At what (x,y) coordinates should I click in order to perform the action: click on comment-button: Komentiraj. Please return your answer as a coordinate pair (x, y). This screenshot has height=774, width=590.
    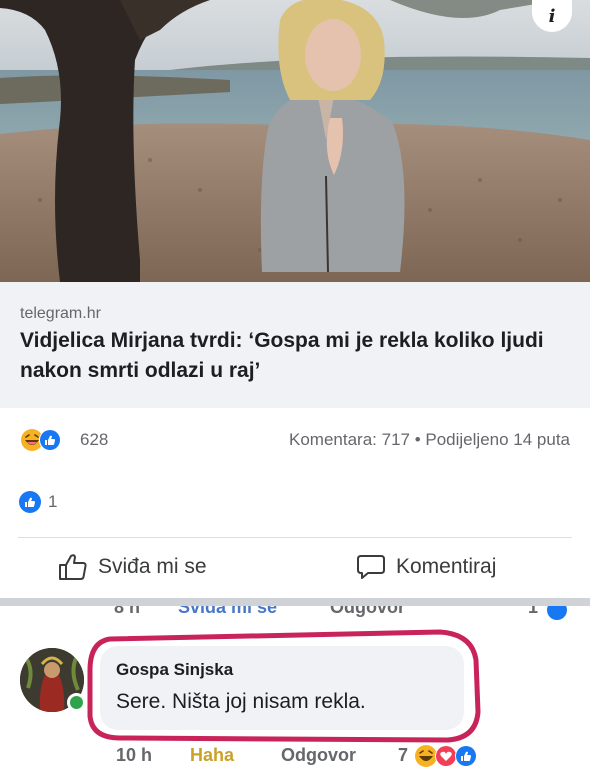
    Looking at the image, I should click on (426, 567).